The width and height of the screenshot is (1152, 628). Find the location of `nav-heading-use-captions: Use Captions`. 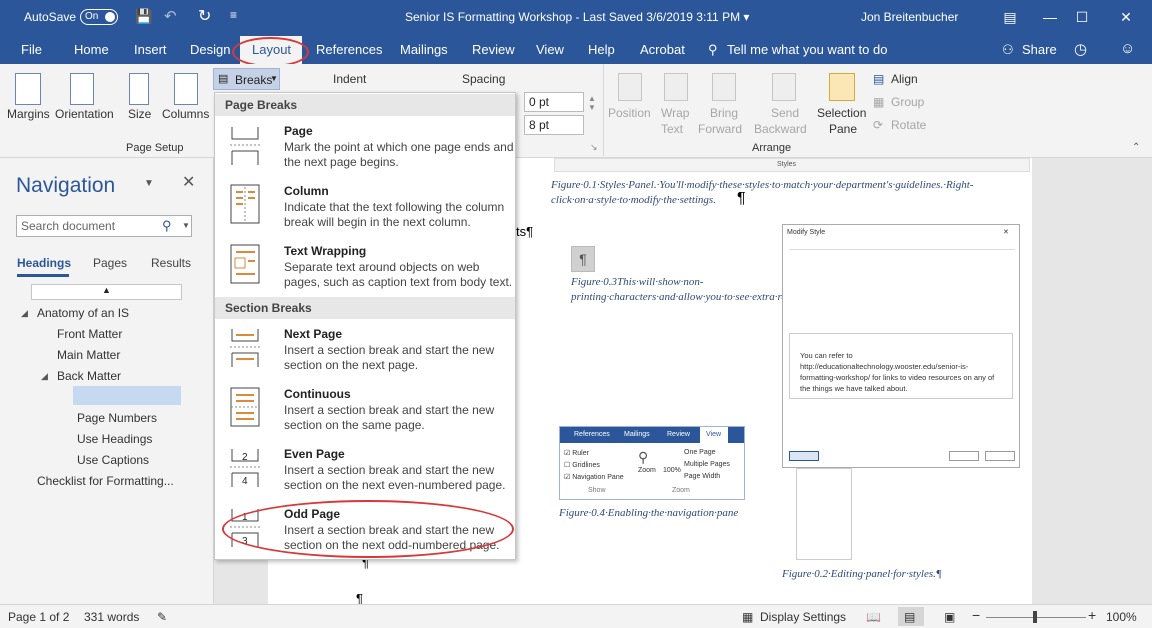

nav-heading-use-captions: Use Captions is located at coordinates (113, 460).